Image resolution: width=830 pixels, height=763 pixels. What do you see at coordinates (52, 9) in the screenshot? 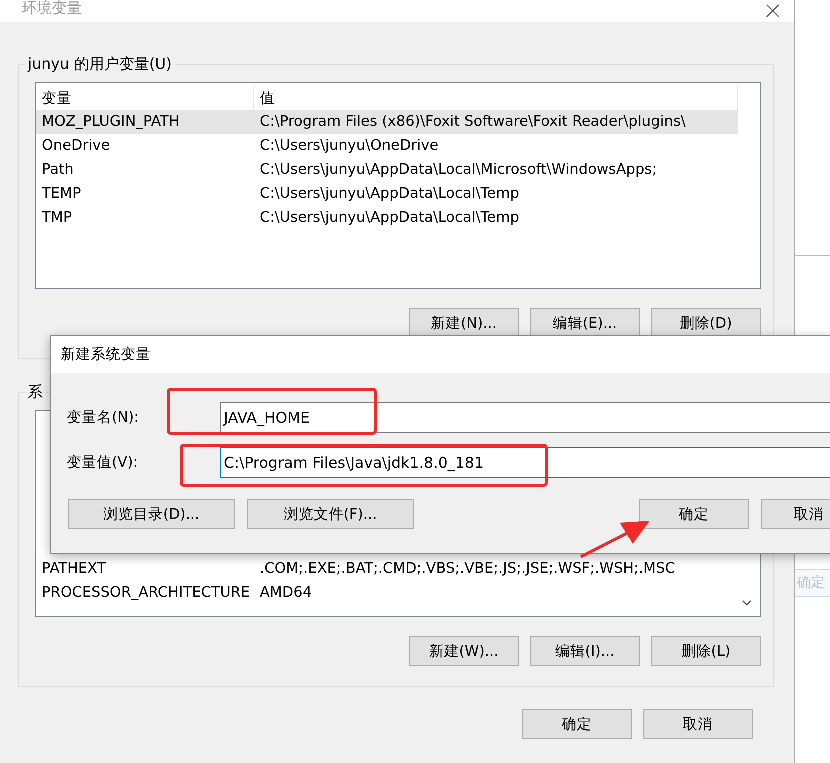
I see `window-title: 环境变量` at bounding box center [52, 9].